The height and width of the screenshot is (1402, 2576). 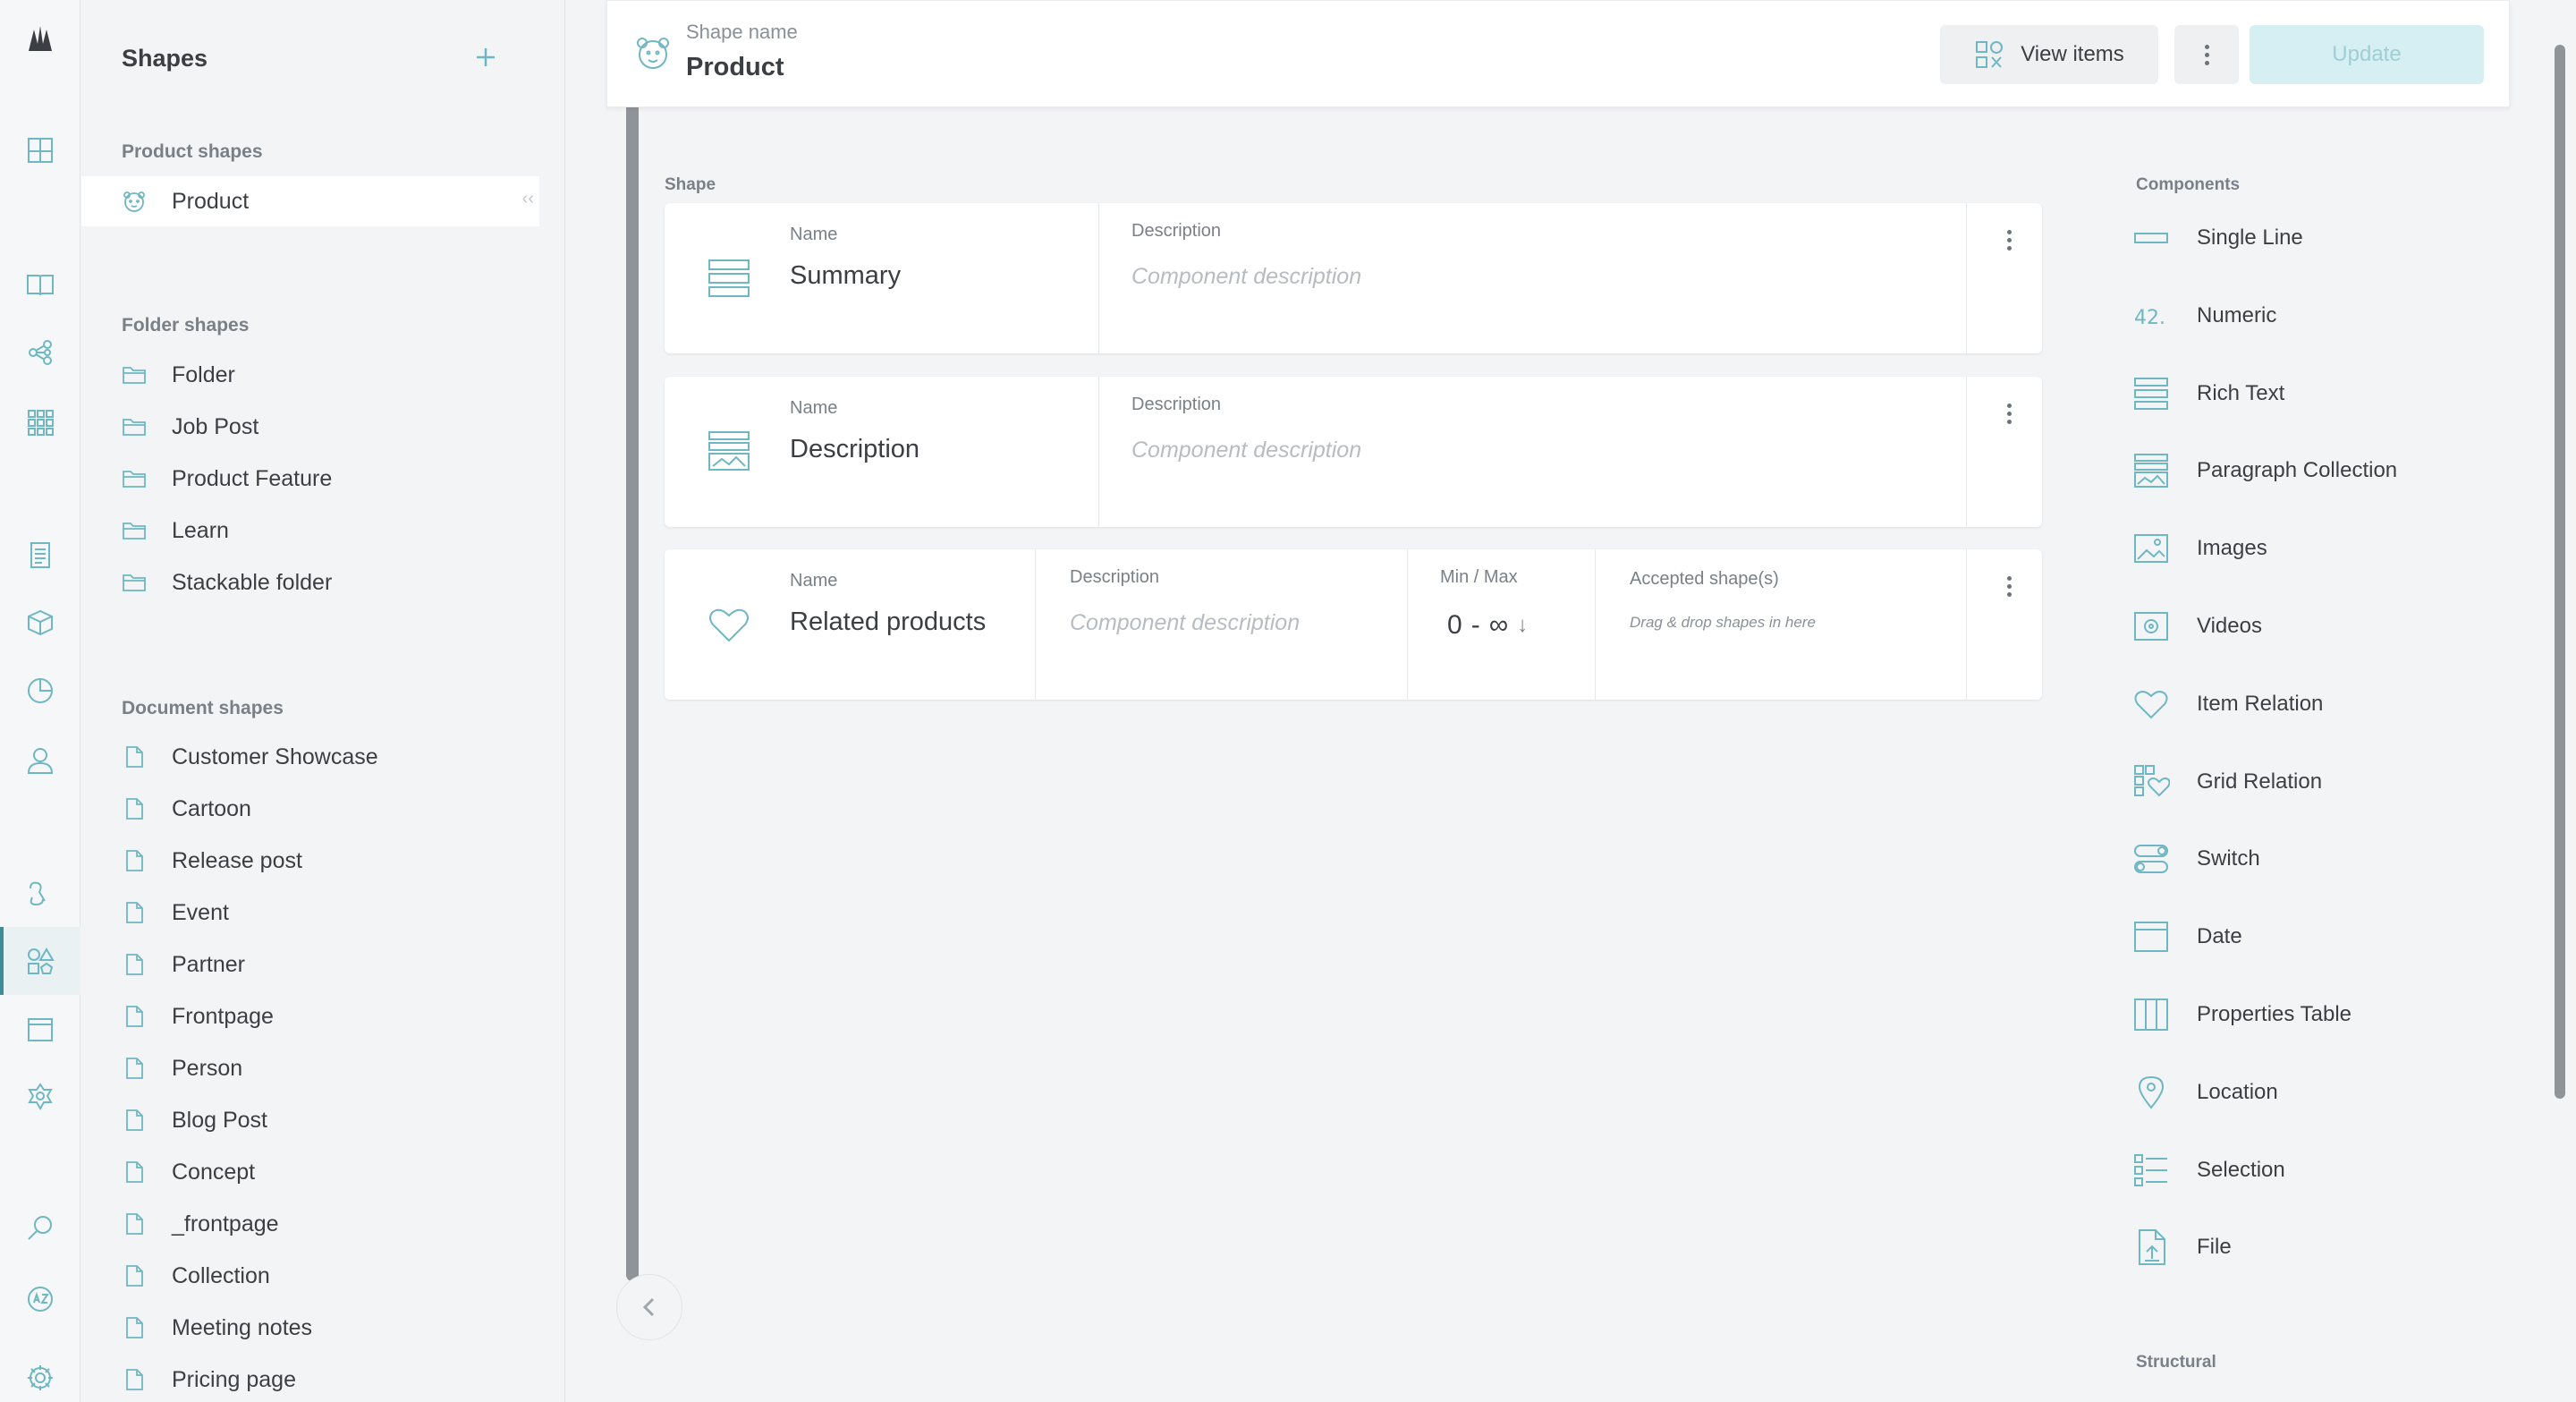 I want to click on minmax-value: 0 - ∞ ↓, so click(x=1487, y=626).